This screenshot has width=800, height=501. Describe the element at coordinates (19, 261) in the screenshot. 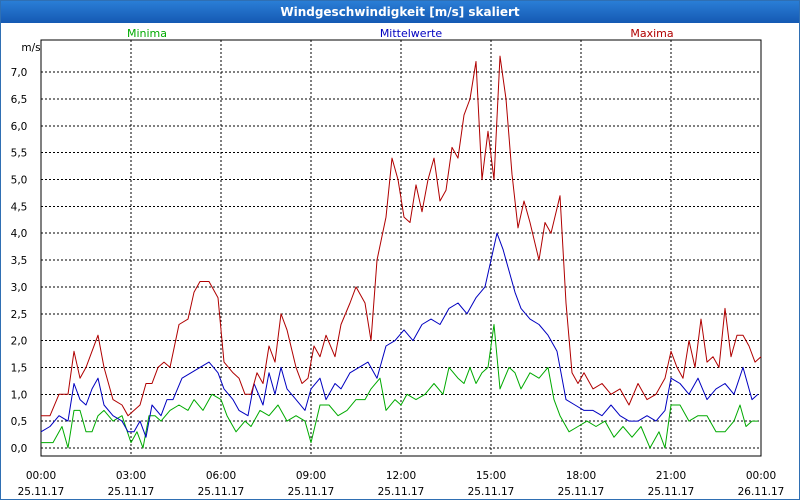

I see `y-tick-label: 3,5` at that location.